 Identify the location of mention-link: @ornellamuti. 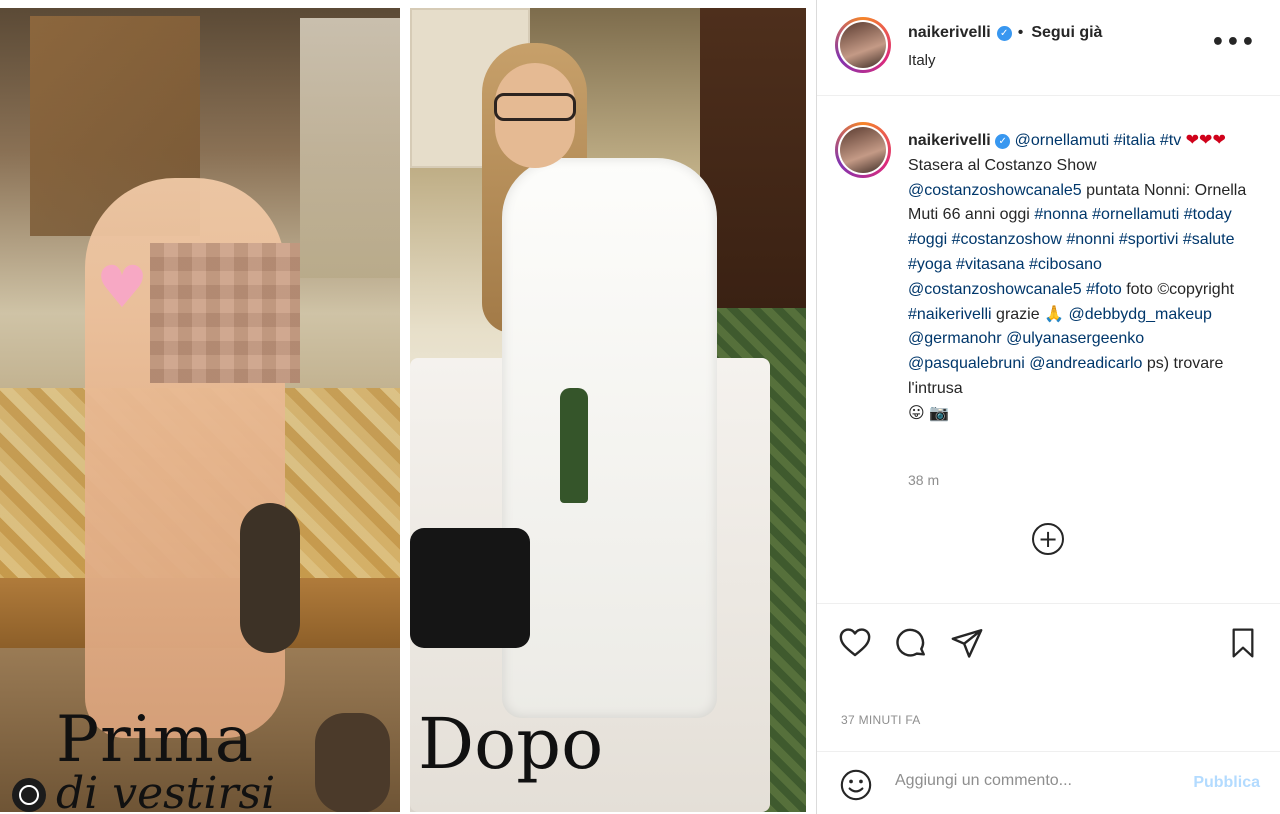
(1062, 140).